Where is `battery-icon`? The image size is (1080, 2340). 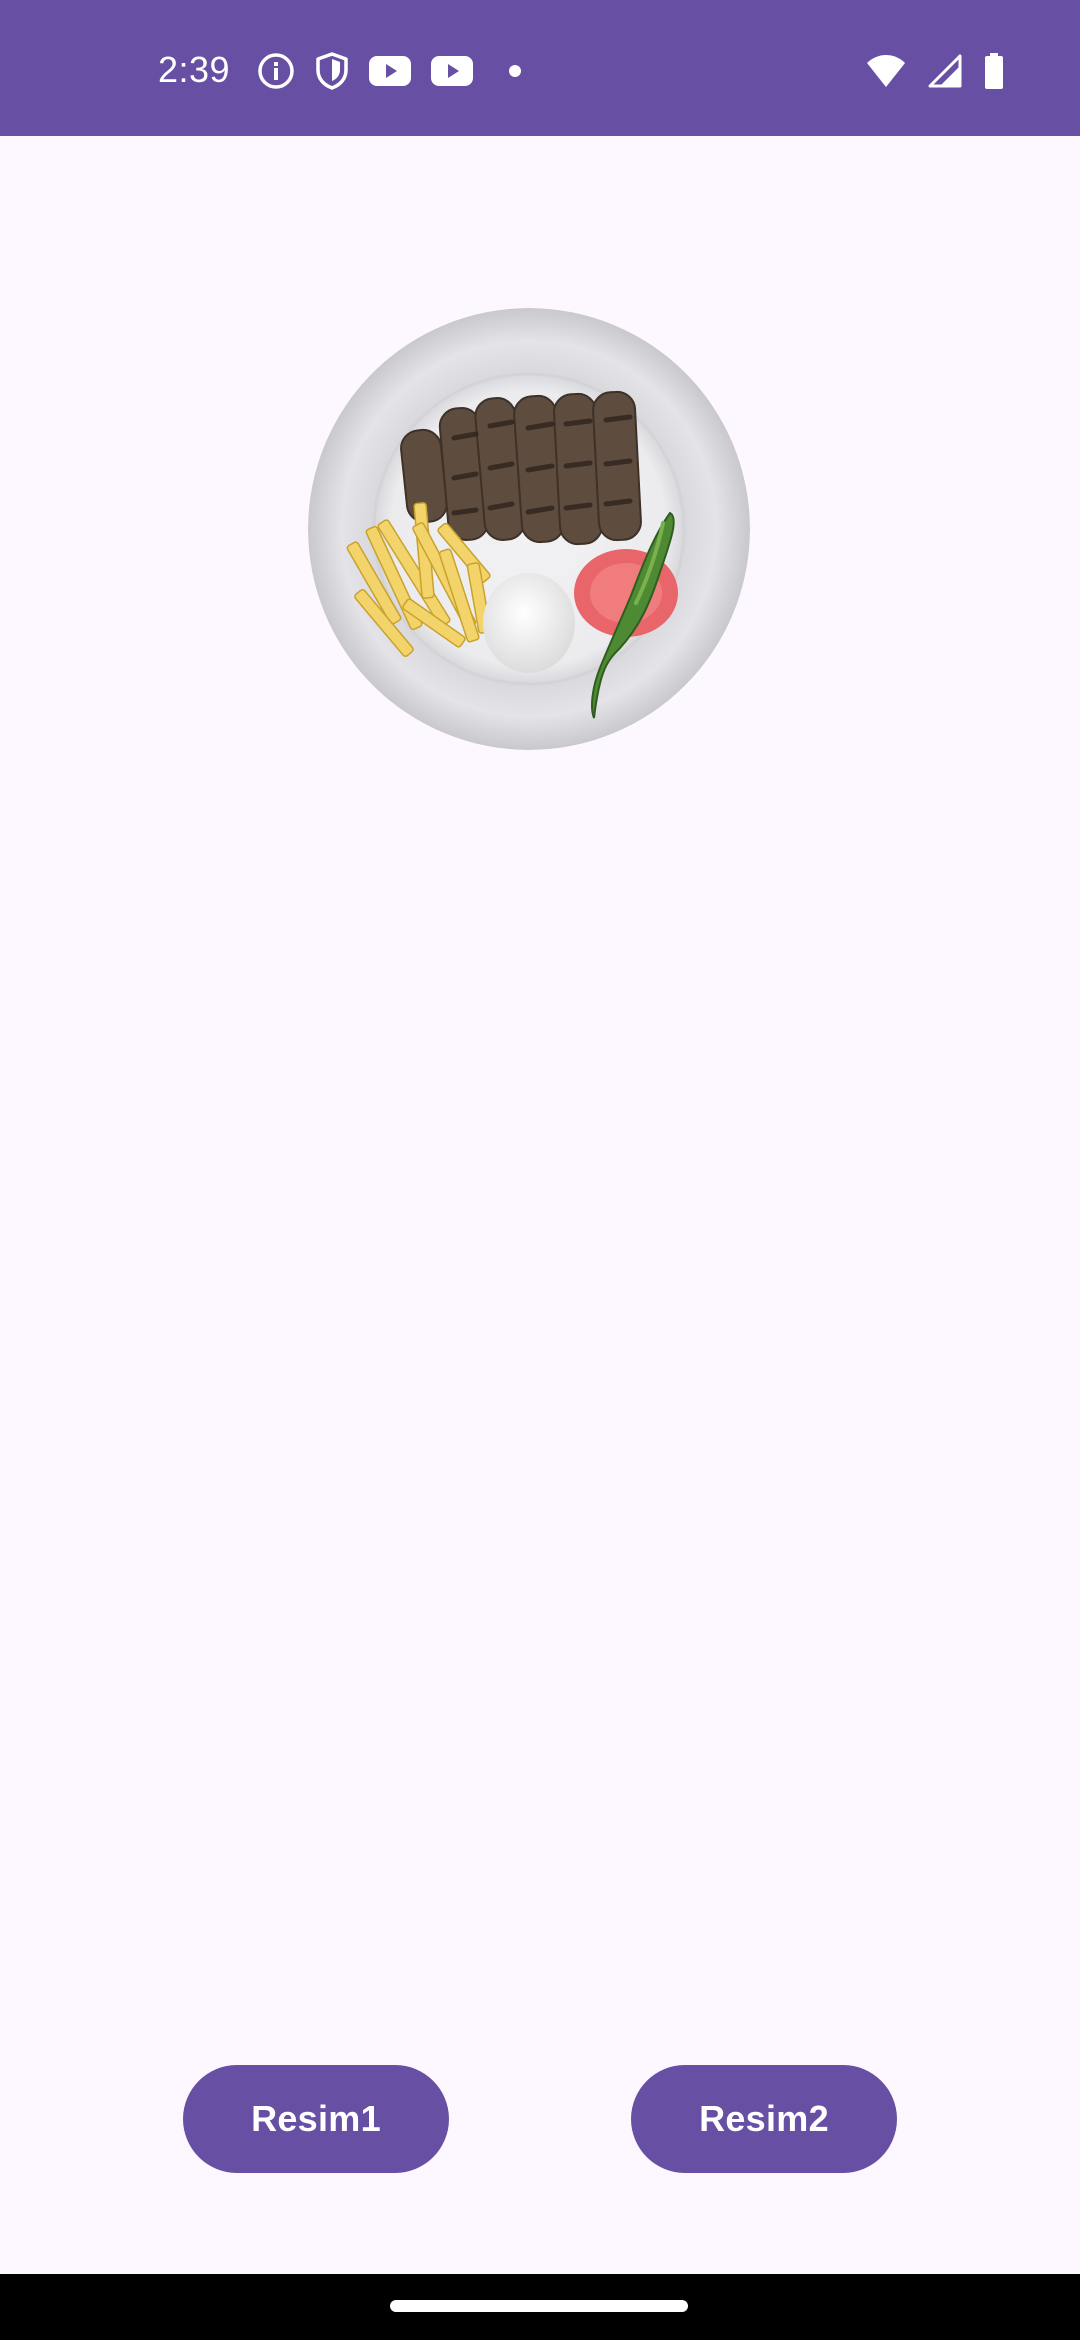
battery-icon is located at coordinates (994, 71).